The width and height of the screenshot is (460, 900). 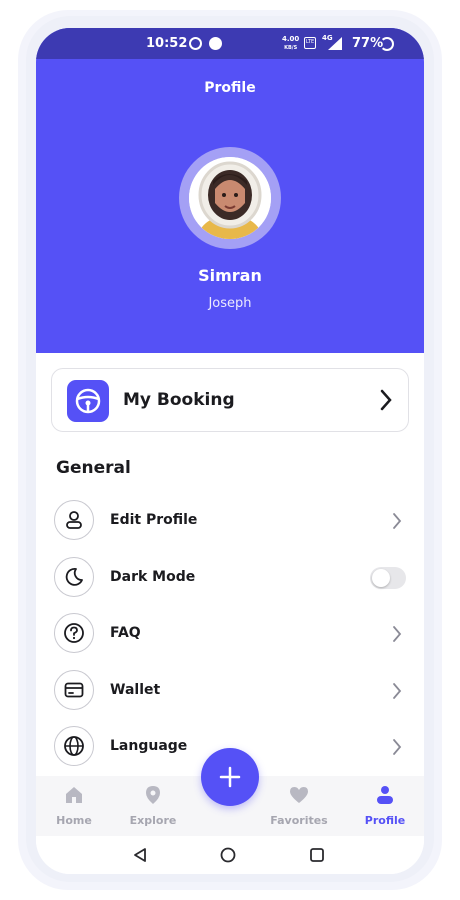 I want to click on recents-square-icon, so click(x=317, y=855).